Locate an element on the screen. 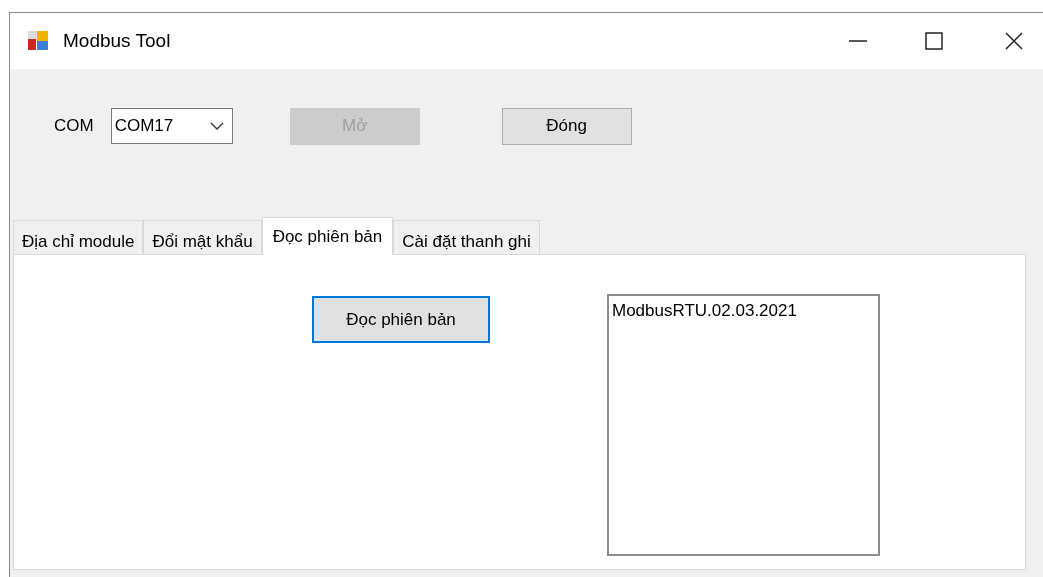 The width and height of the screenshot is (1043, 577). tab: Đọc phiên bản is located at coordinates (327, 236).